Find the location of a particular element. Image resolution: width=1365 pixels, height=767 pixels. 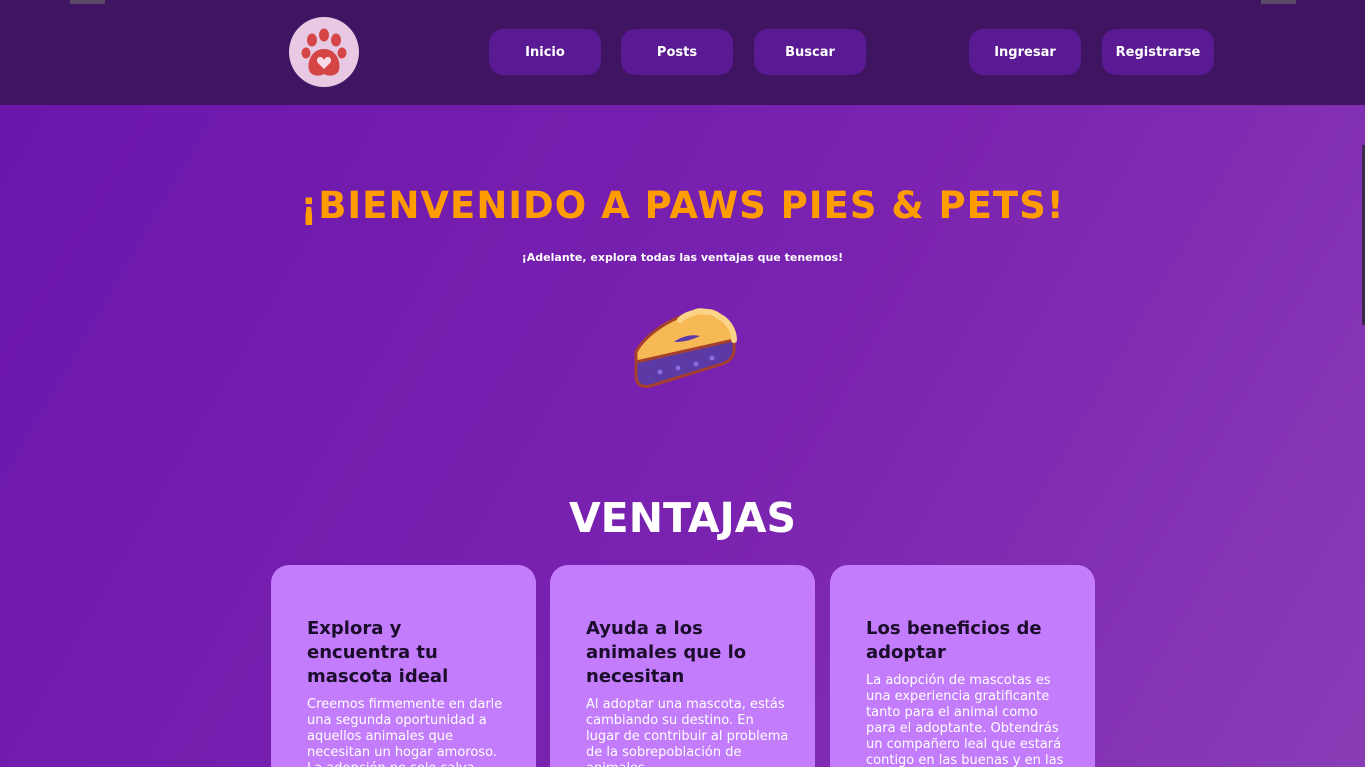

nav-buscar-button: Buscar is located at coordinates (810, 52).